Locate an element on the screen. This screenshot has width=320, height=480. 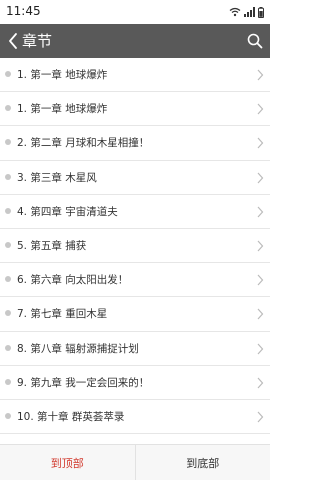
chapter-row: 6. 第六章 向太阳出发！ is located at coordinates (135, 280).